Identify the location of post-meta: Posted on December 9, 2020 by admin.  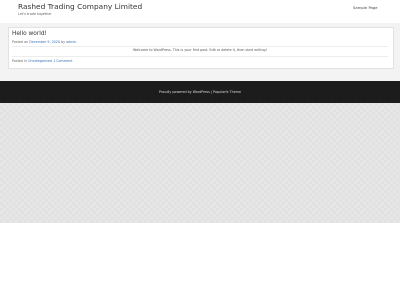
(44, 42).